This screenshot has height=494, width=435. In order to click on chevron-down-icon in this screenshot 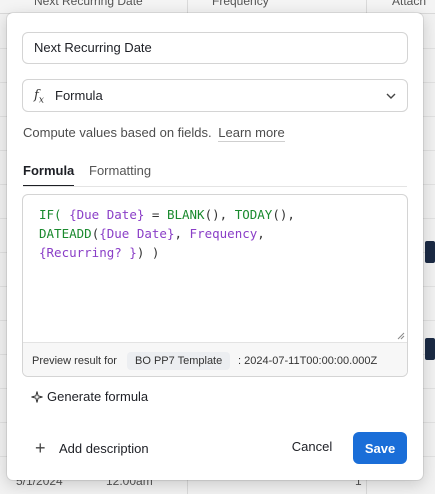, I will do `click(391, 96)`.